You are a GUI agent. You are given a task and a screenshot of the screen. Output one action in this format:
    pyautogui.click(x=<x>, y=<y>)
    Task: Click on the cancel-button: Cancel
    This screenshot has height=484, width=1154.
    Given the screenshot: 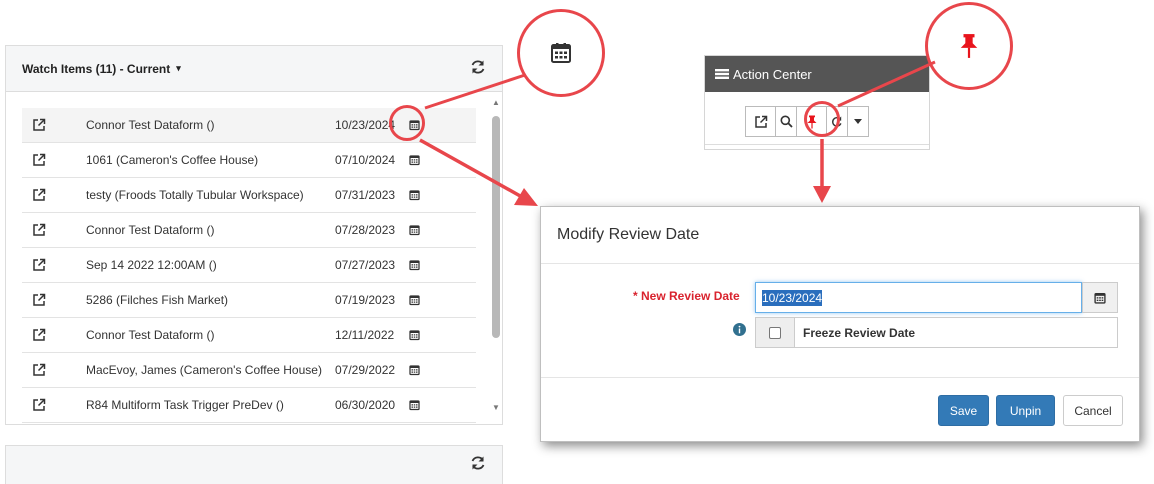 What is the action you would take?
    pyautogui.click(x=1093, y=410)
    